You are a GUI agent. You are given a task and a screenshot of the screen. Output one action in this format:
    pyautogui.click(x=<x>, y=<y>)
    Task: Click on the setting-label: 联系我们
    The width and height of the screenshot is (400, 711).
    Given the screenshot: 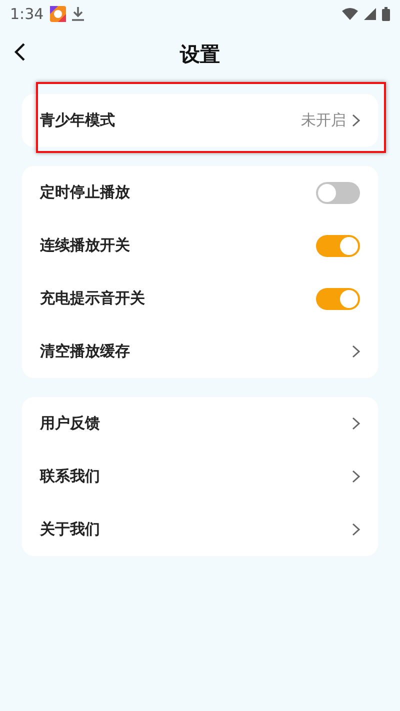 What is the action you would take?
    pyautogui.click(x=70, y=476)
    